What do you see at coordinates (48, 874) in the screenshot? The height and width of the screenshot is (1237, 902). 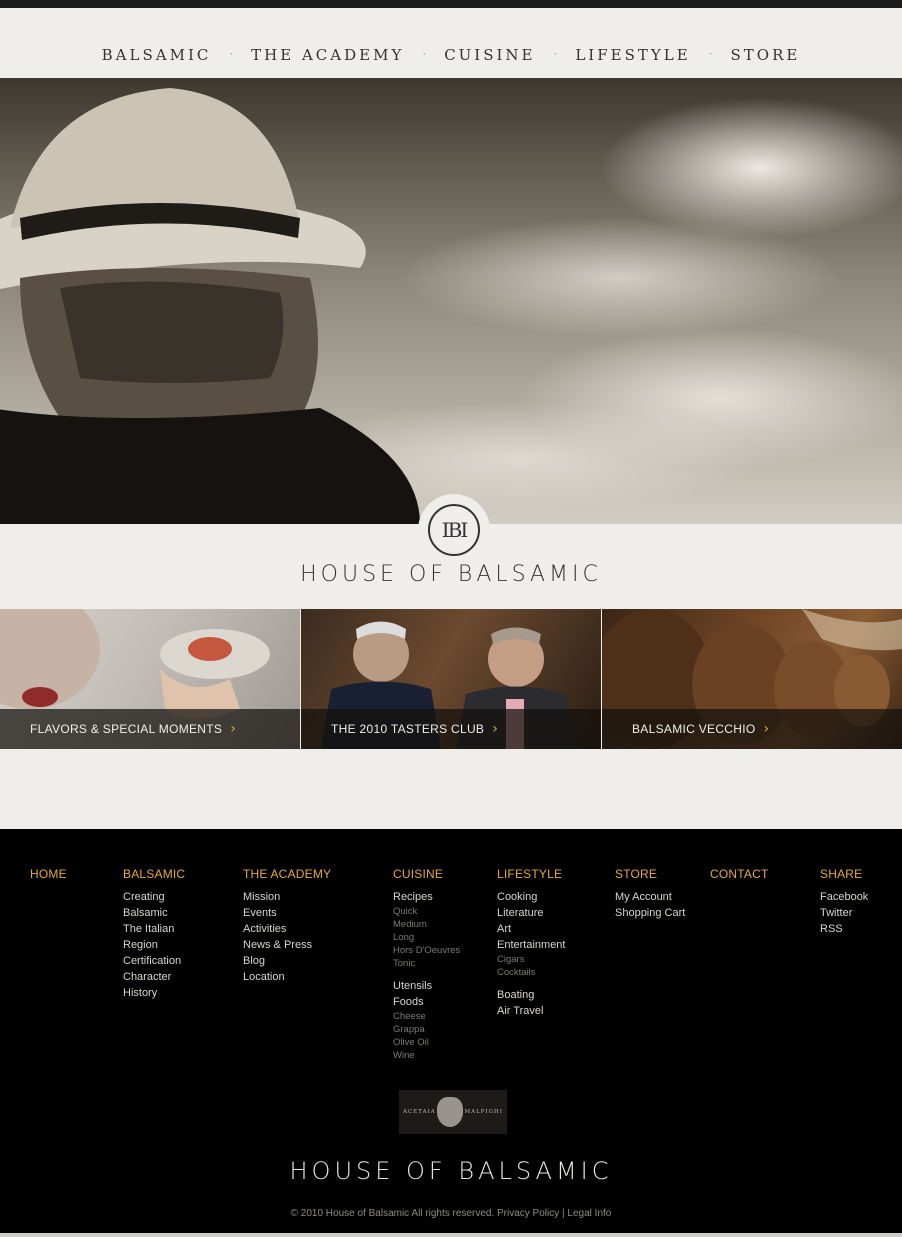 I see `footer-home-link: HOME` at bounding box center [48, 874].